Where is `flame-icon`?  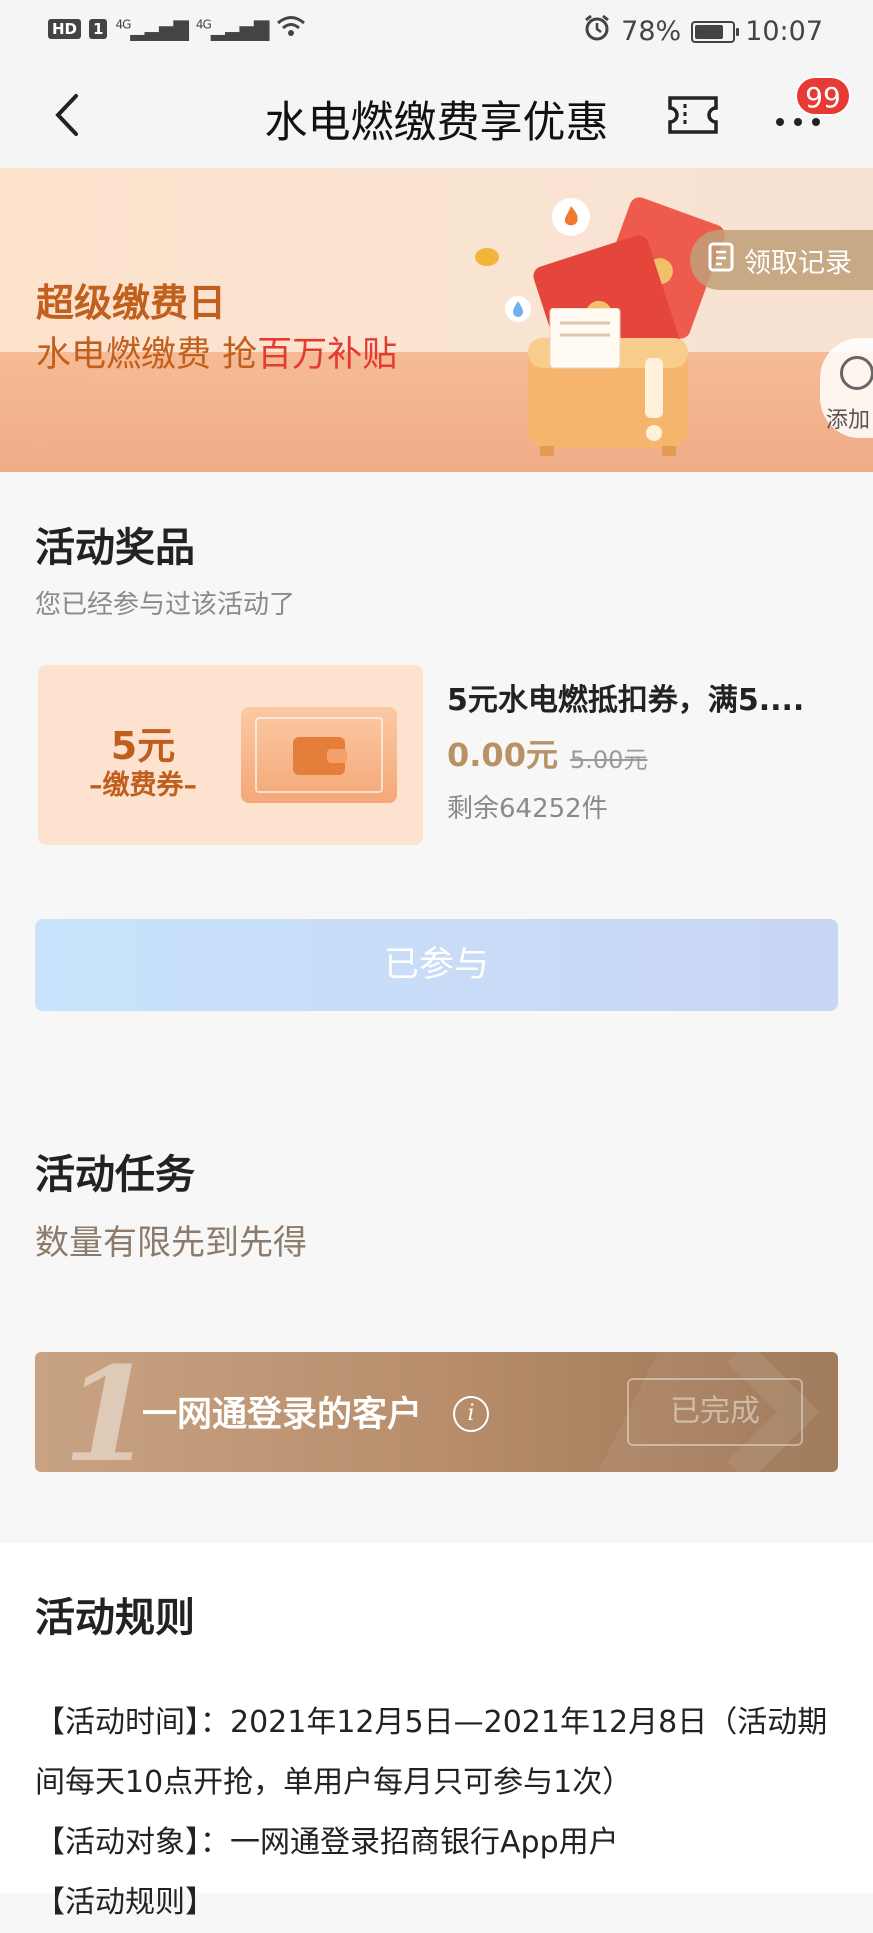
flame-icon is located at coordinates (571, 217).